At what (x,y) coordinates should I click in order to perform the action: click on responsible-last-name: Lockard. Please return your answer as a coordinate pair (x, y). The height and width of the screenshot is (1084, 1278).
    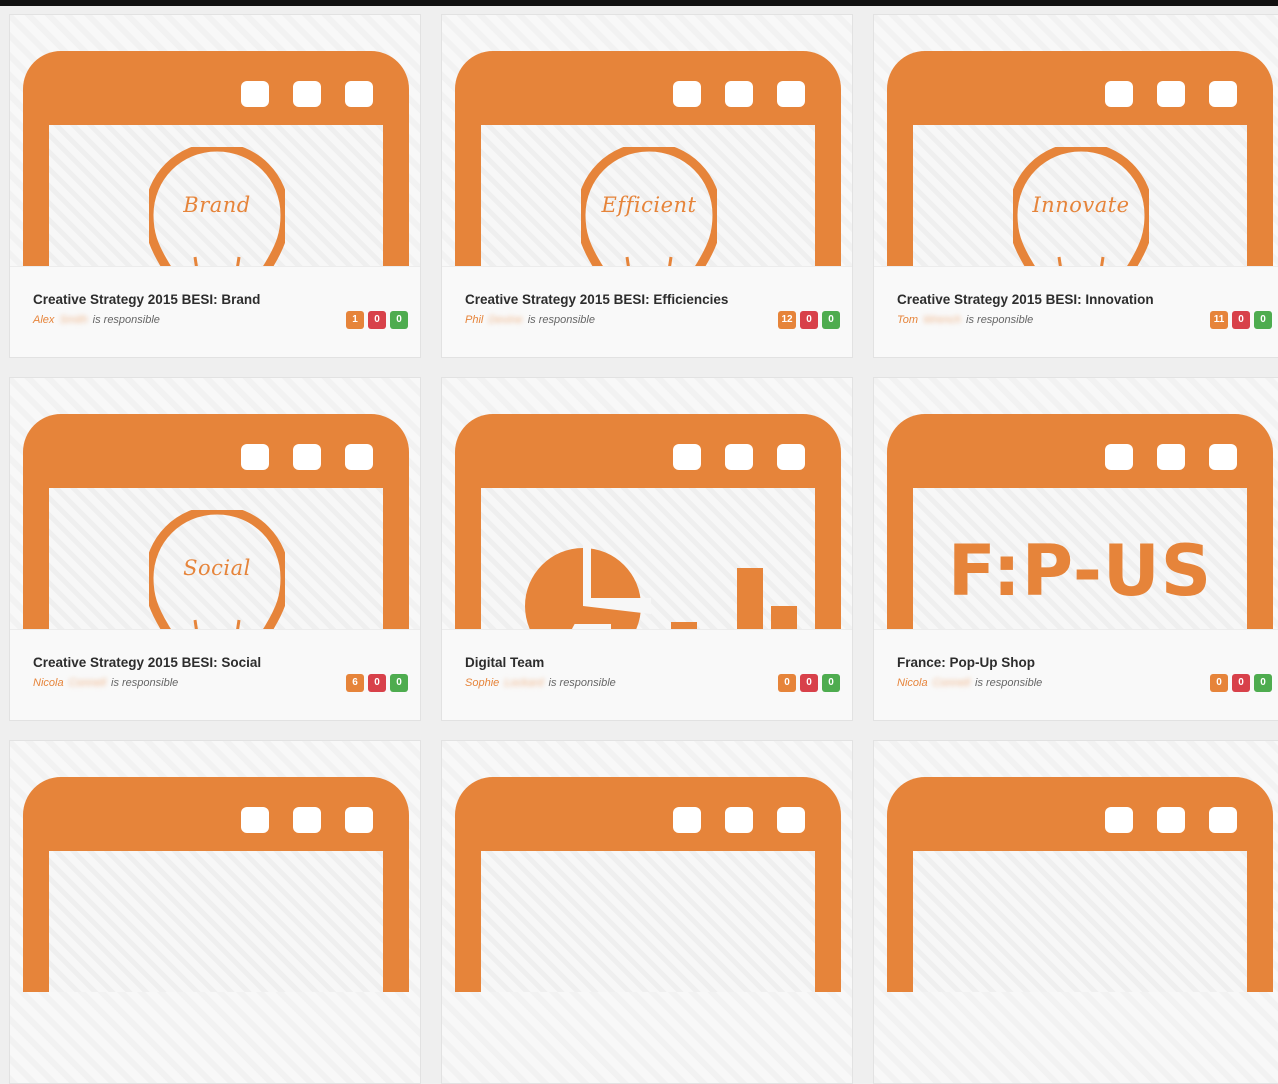
    Looking at the image, I should click on (524, 683).